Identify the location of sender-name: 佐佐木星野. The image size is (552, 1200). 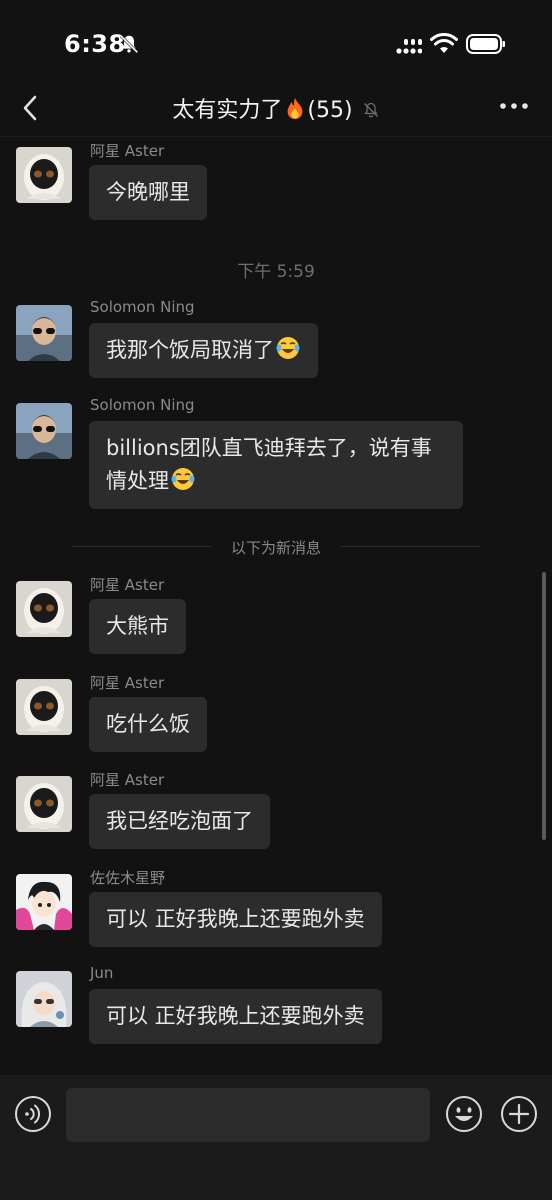
(128, 878).